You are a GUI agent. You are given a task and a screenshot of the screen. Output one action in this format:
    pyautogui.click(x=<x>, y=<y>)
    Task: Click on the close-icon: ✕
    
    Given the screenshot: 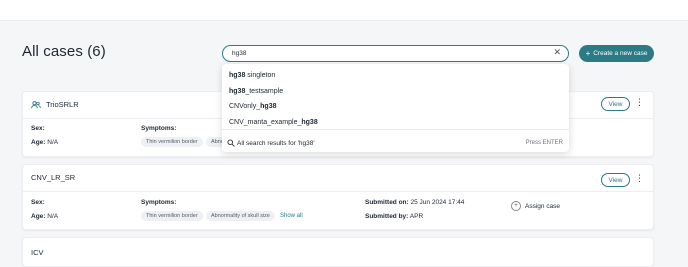 What is the action you would take?
    pyautogui.click(x=557, y=52)
    